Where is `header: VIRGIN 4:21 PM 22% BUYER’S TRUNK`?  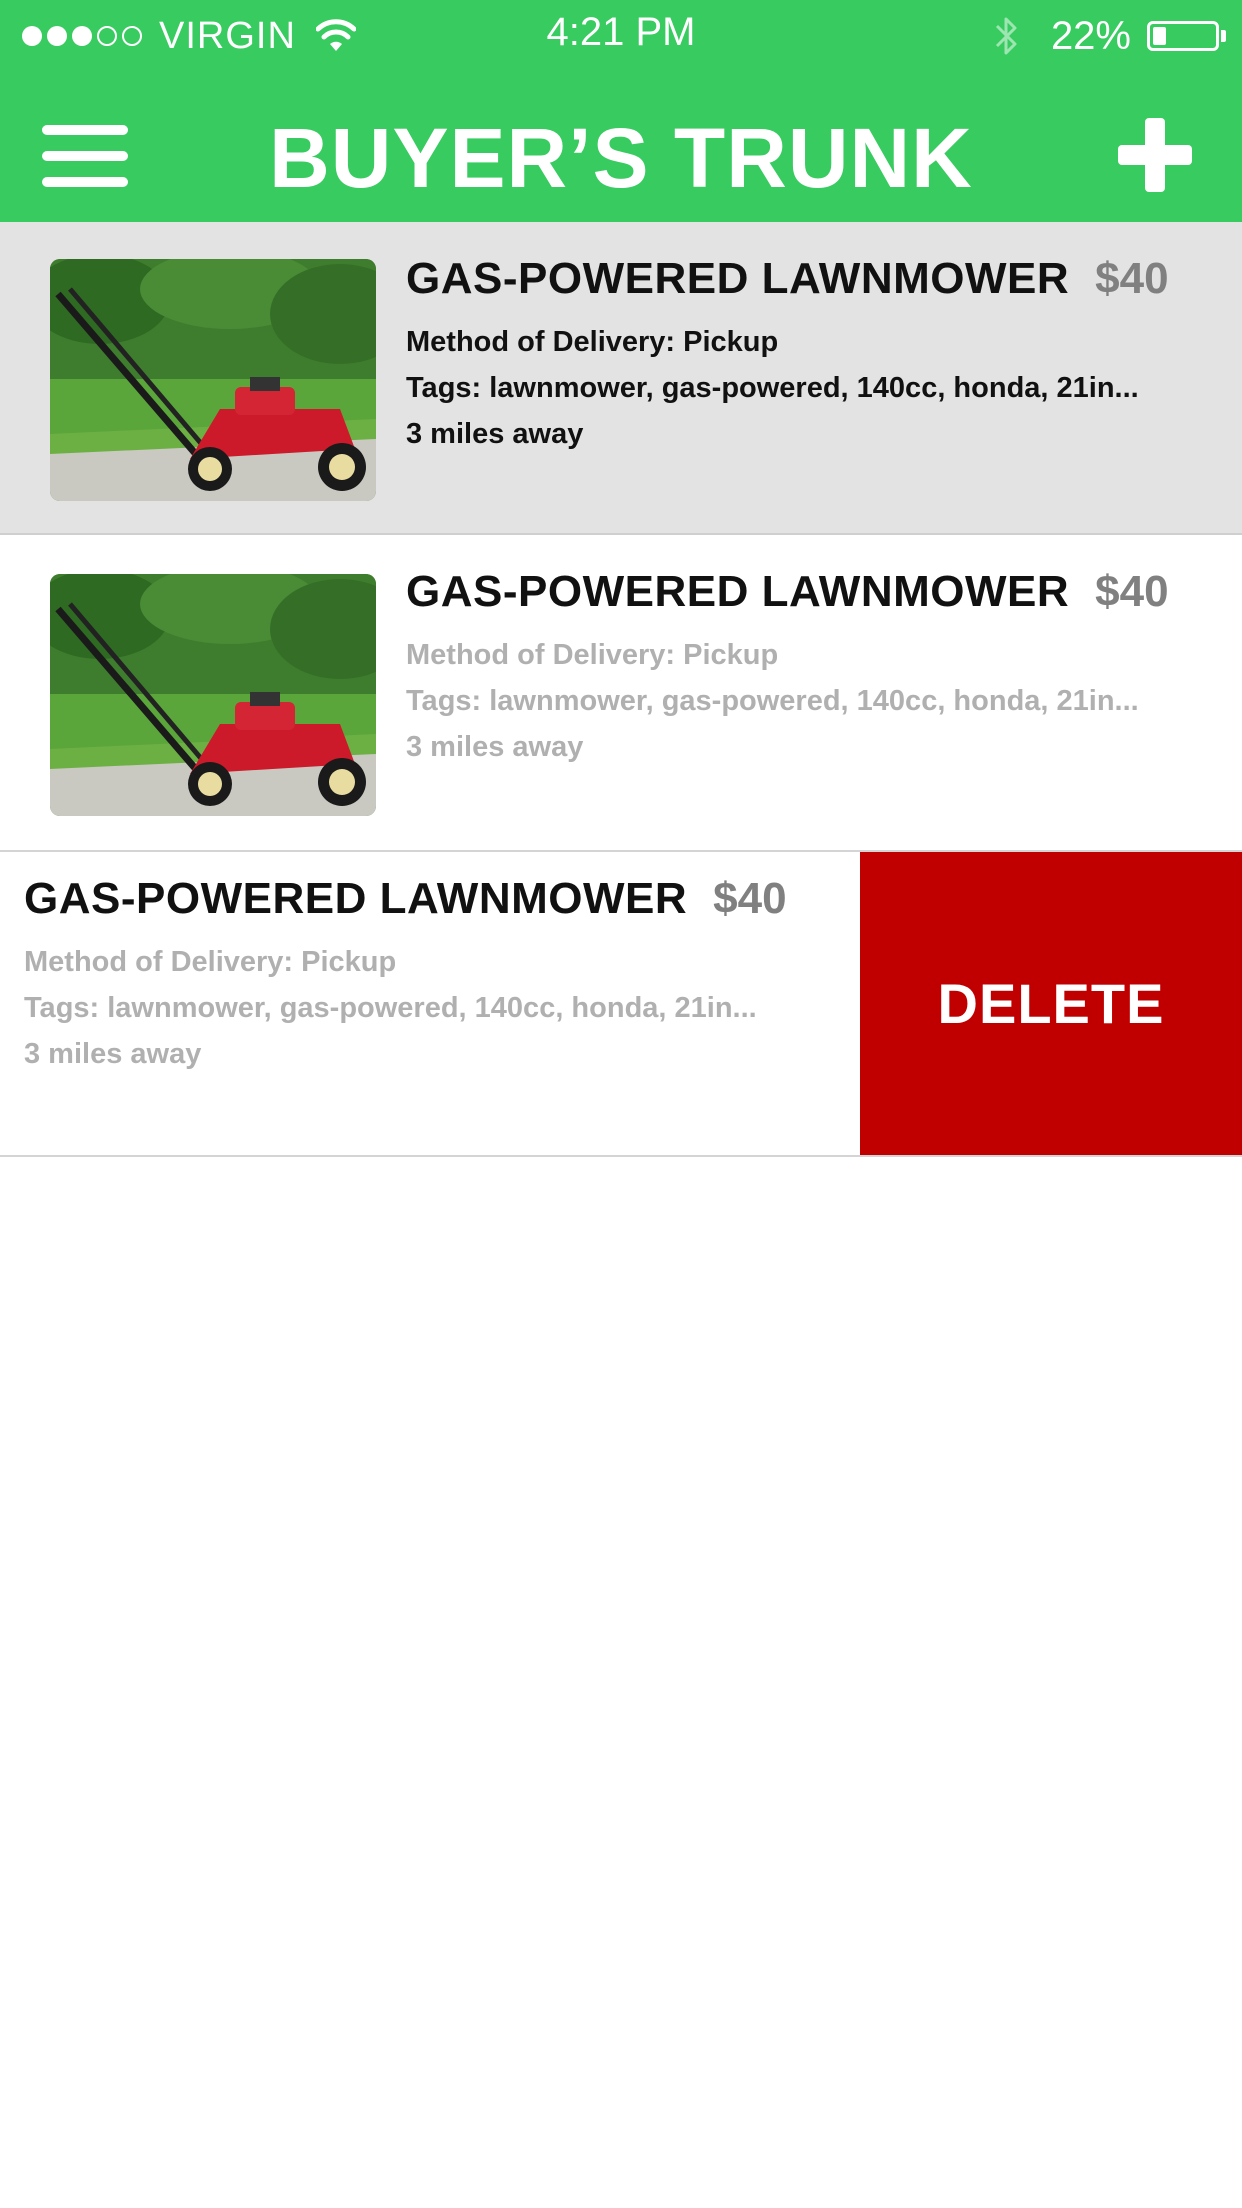
header: VIRGIN 4:21 PM 22% BUYER’S TRUNK is located at coordinates (621, 111).